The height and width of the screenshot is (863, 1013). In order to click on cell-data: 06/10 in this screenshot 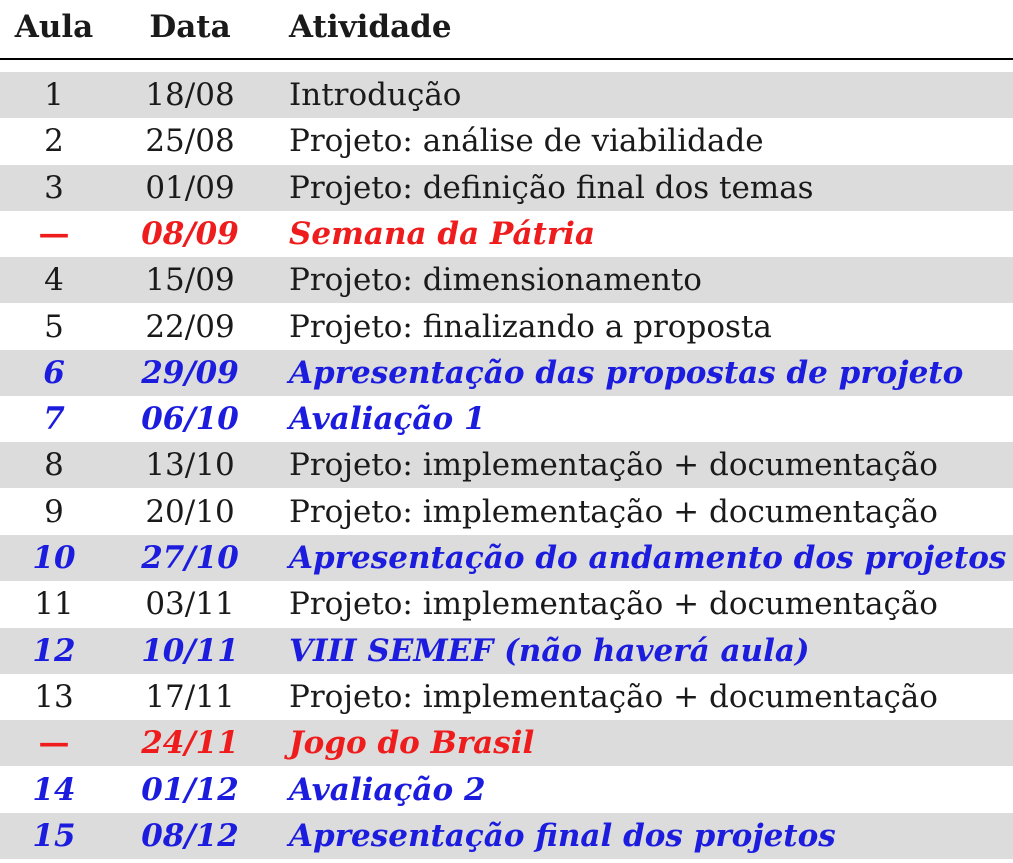, I will do `click(190, 419)`.